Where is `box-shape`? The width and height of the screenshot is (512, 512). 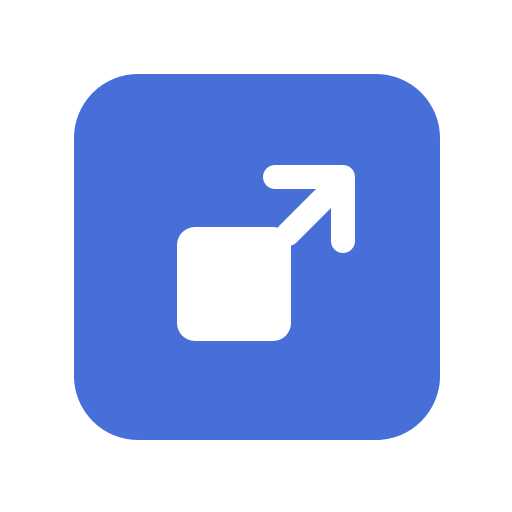 box-shape is located at coordinates (234, 284).